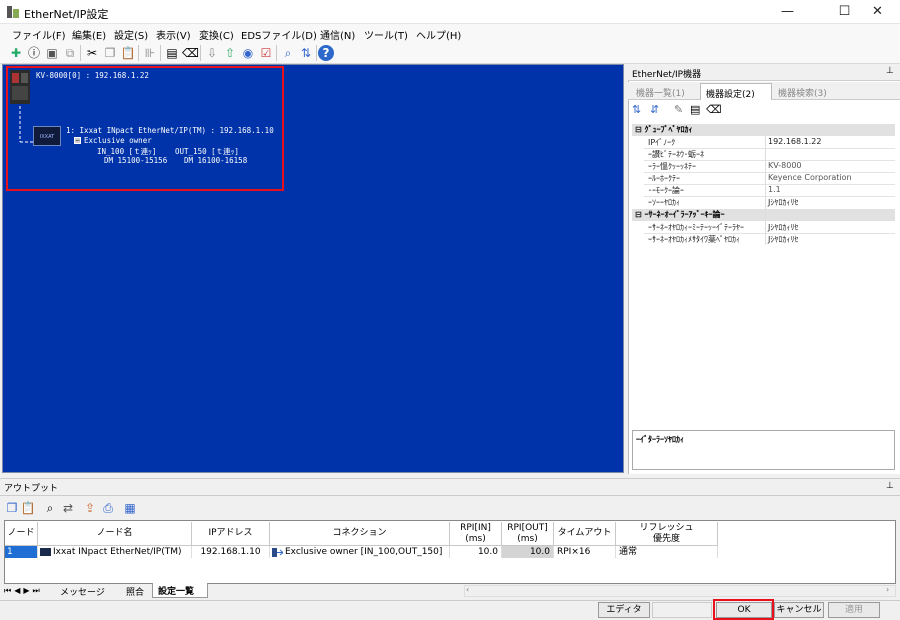  Describe the element at coordinates (231, 552) in the screenshot. I see `cell-ip: 192.168.1.10` at that location.